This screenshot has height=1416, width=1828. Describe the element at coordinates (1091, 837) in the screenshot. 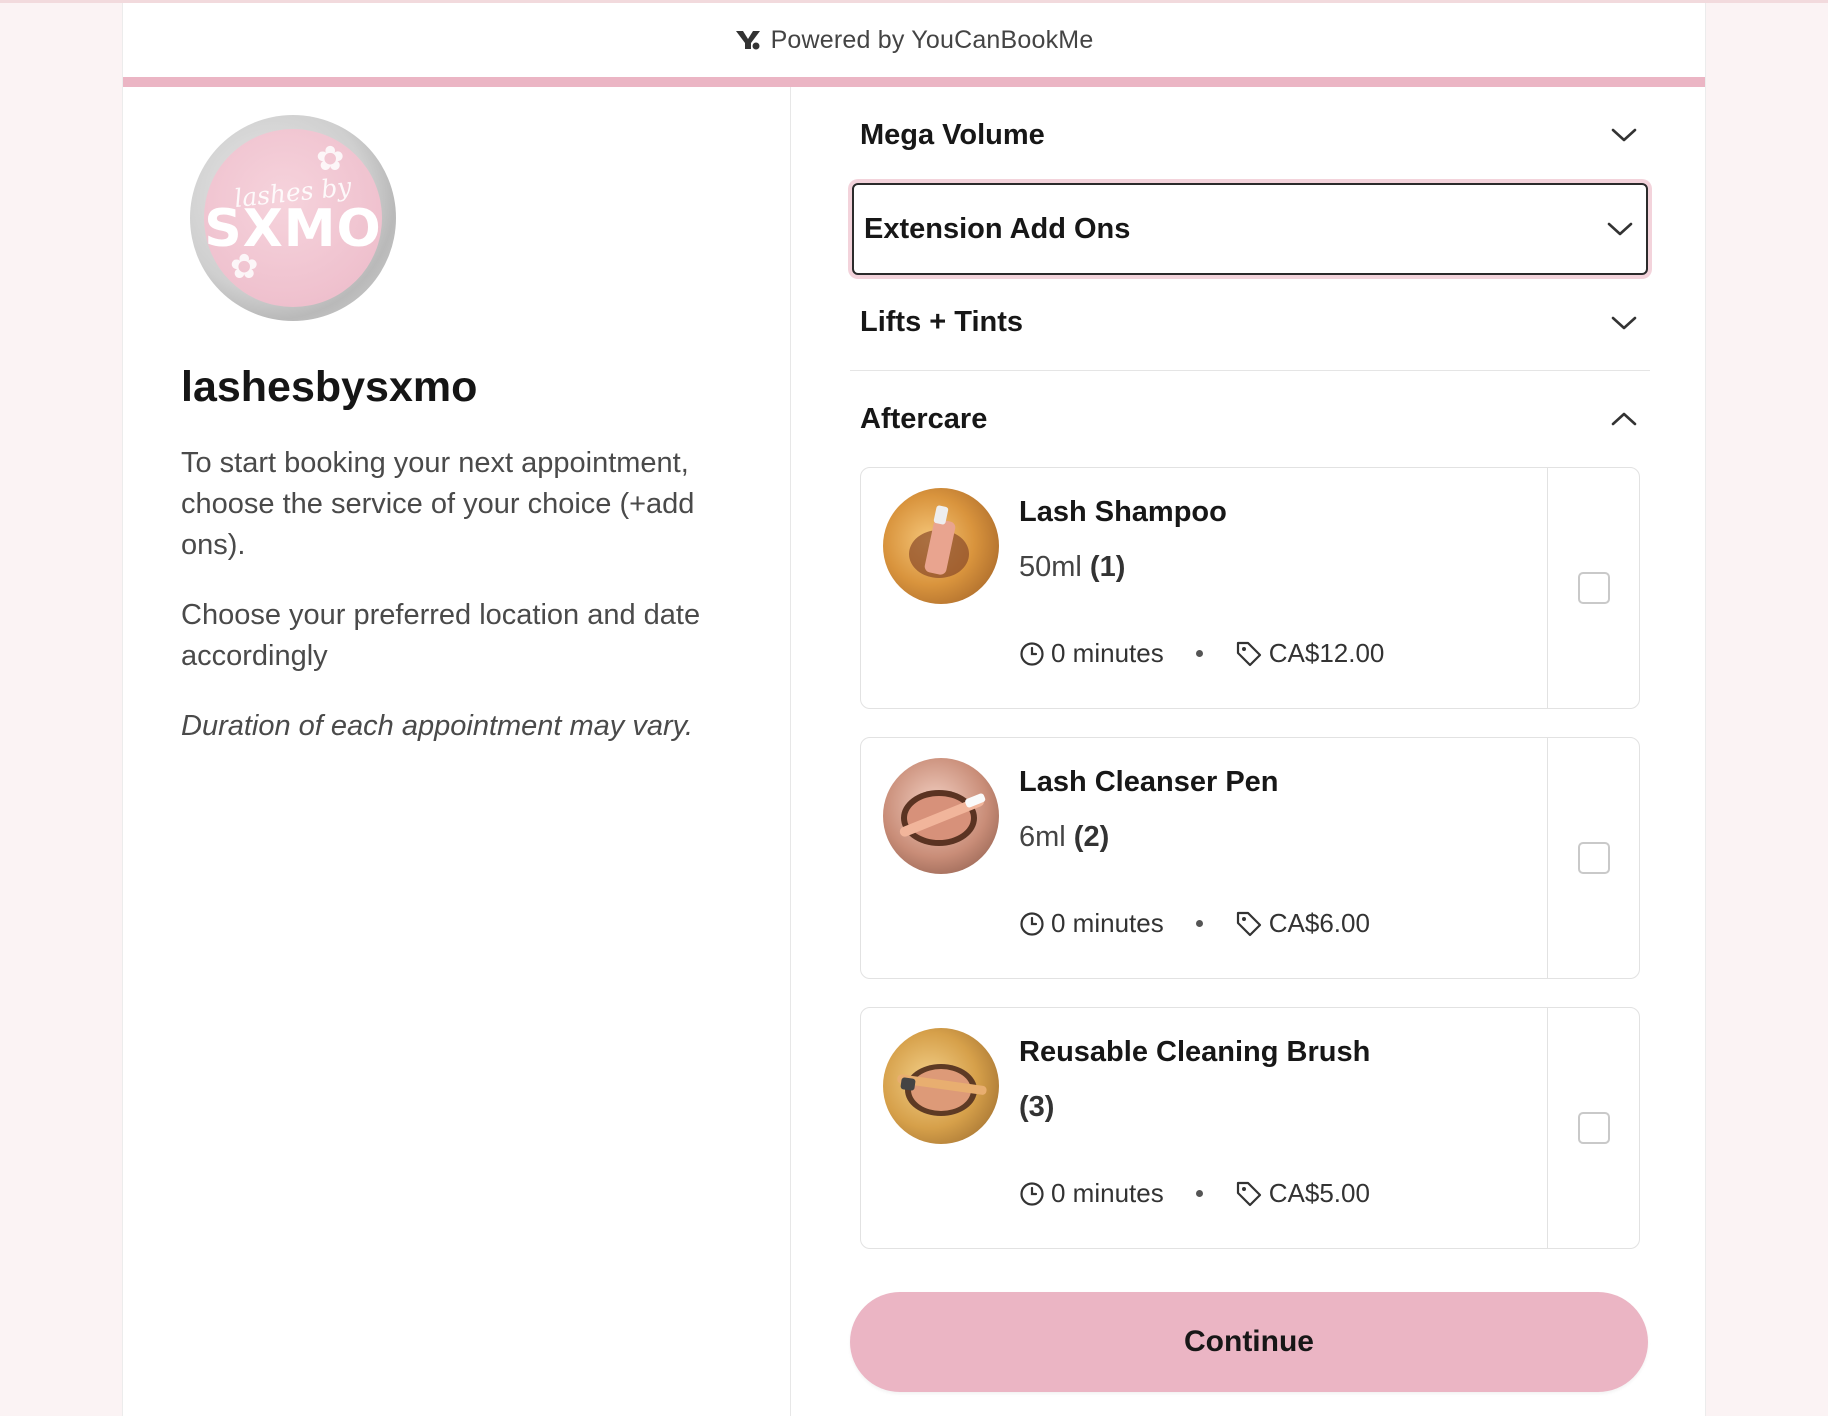

I see `product-count: (2)` at that location.